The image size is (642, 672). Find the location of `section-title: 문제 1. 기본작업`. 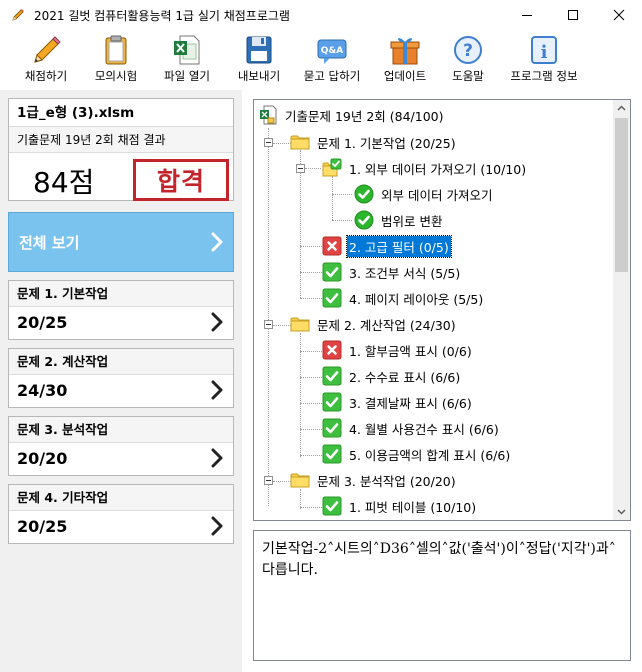

section-title: 문제 1. 기본작업 is located at coordinates (121, 294).